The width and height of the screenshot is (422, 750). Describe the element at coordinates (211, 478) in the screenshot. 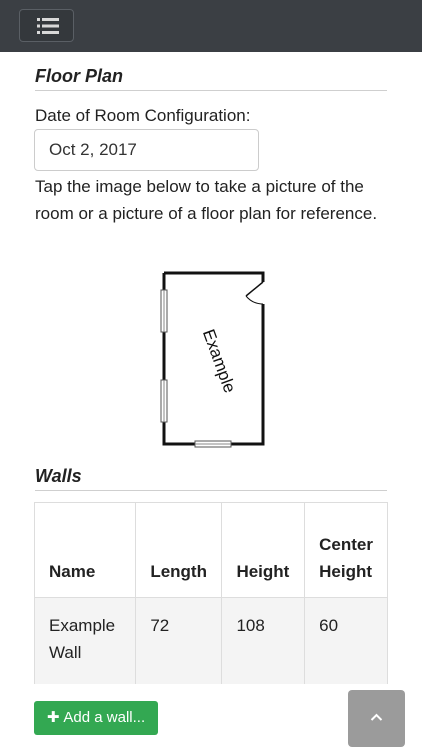

I see `walls-heading: Walls` at that location.